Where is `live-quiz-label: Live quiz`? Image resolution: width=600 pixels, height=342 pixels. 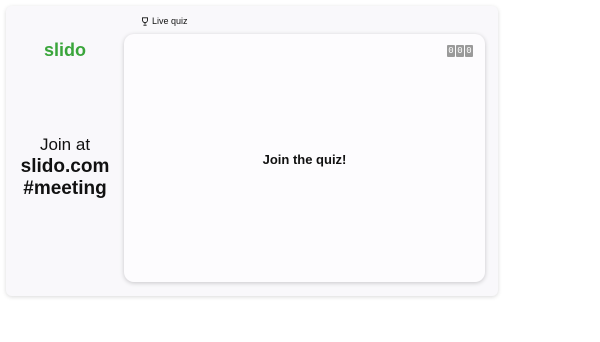 live-quiz-label: Live quiz is located at coordinates (164, 21).